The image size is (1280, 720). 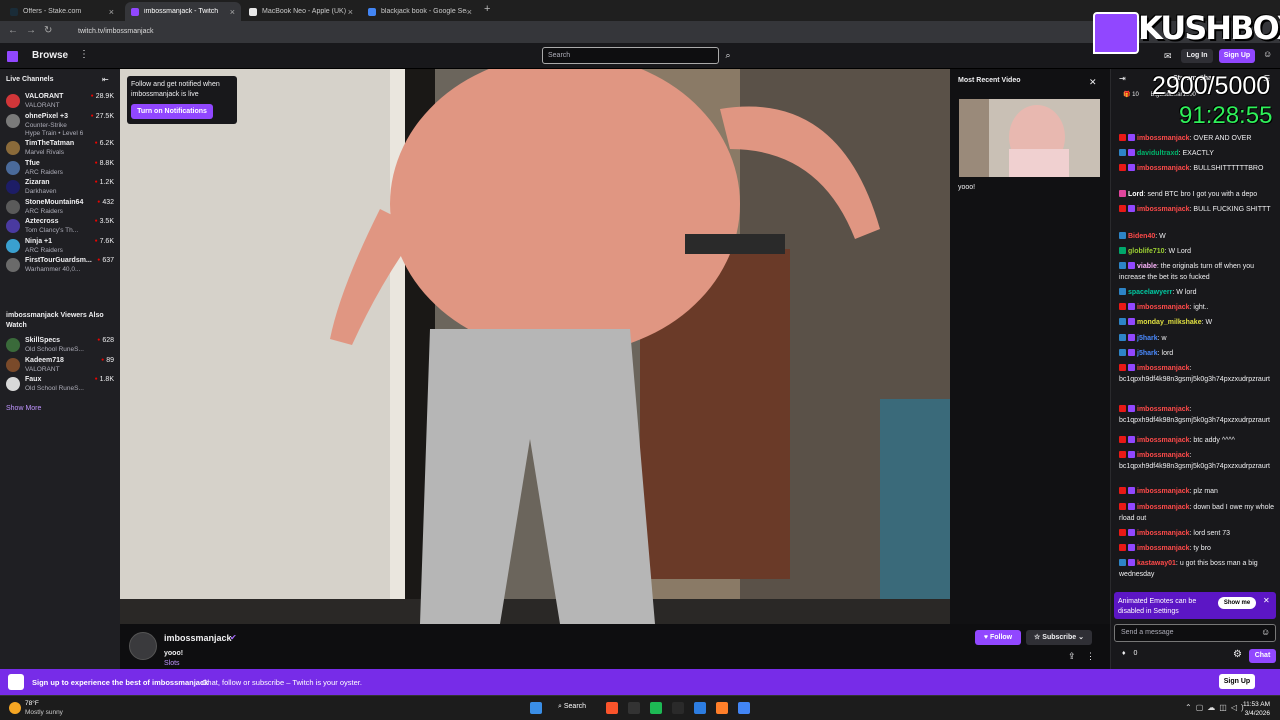 What do you see at coordinates (60, 247) in the screenshot?
I see `sidebar-channel: Ninja +1ARC Raiders 7.6K` at bounding box center [60, 247].